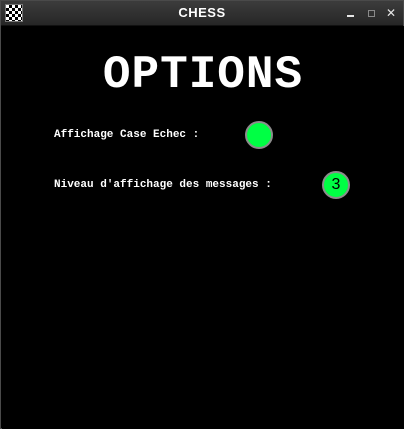 The width and height of the screenshot is (404, 429). I want to click on minimize-button, so click(351, 13).